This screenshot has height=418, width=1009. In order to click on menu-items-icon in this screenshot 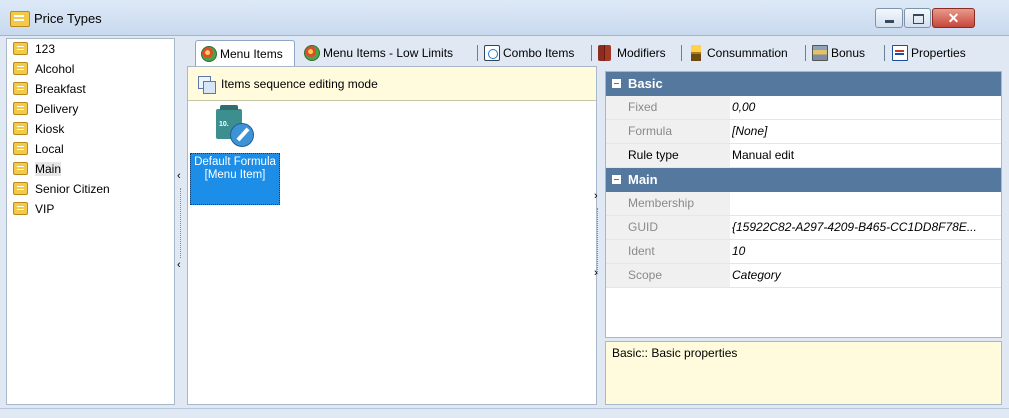, I will do `click(209, 54)`.